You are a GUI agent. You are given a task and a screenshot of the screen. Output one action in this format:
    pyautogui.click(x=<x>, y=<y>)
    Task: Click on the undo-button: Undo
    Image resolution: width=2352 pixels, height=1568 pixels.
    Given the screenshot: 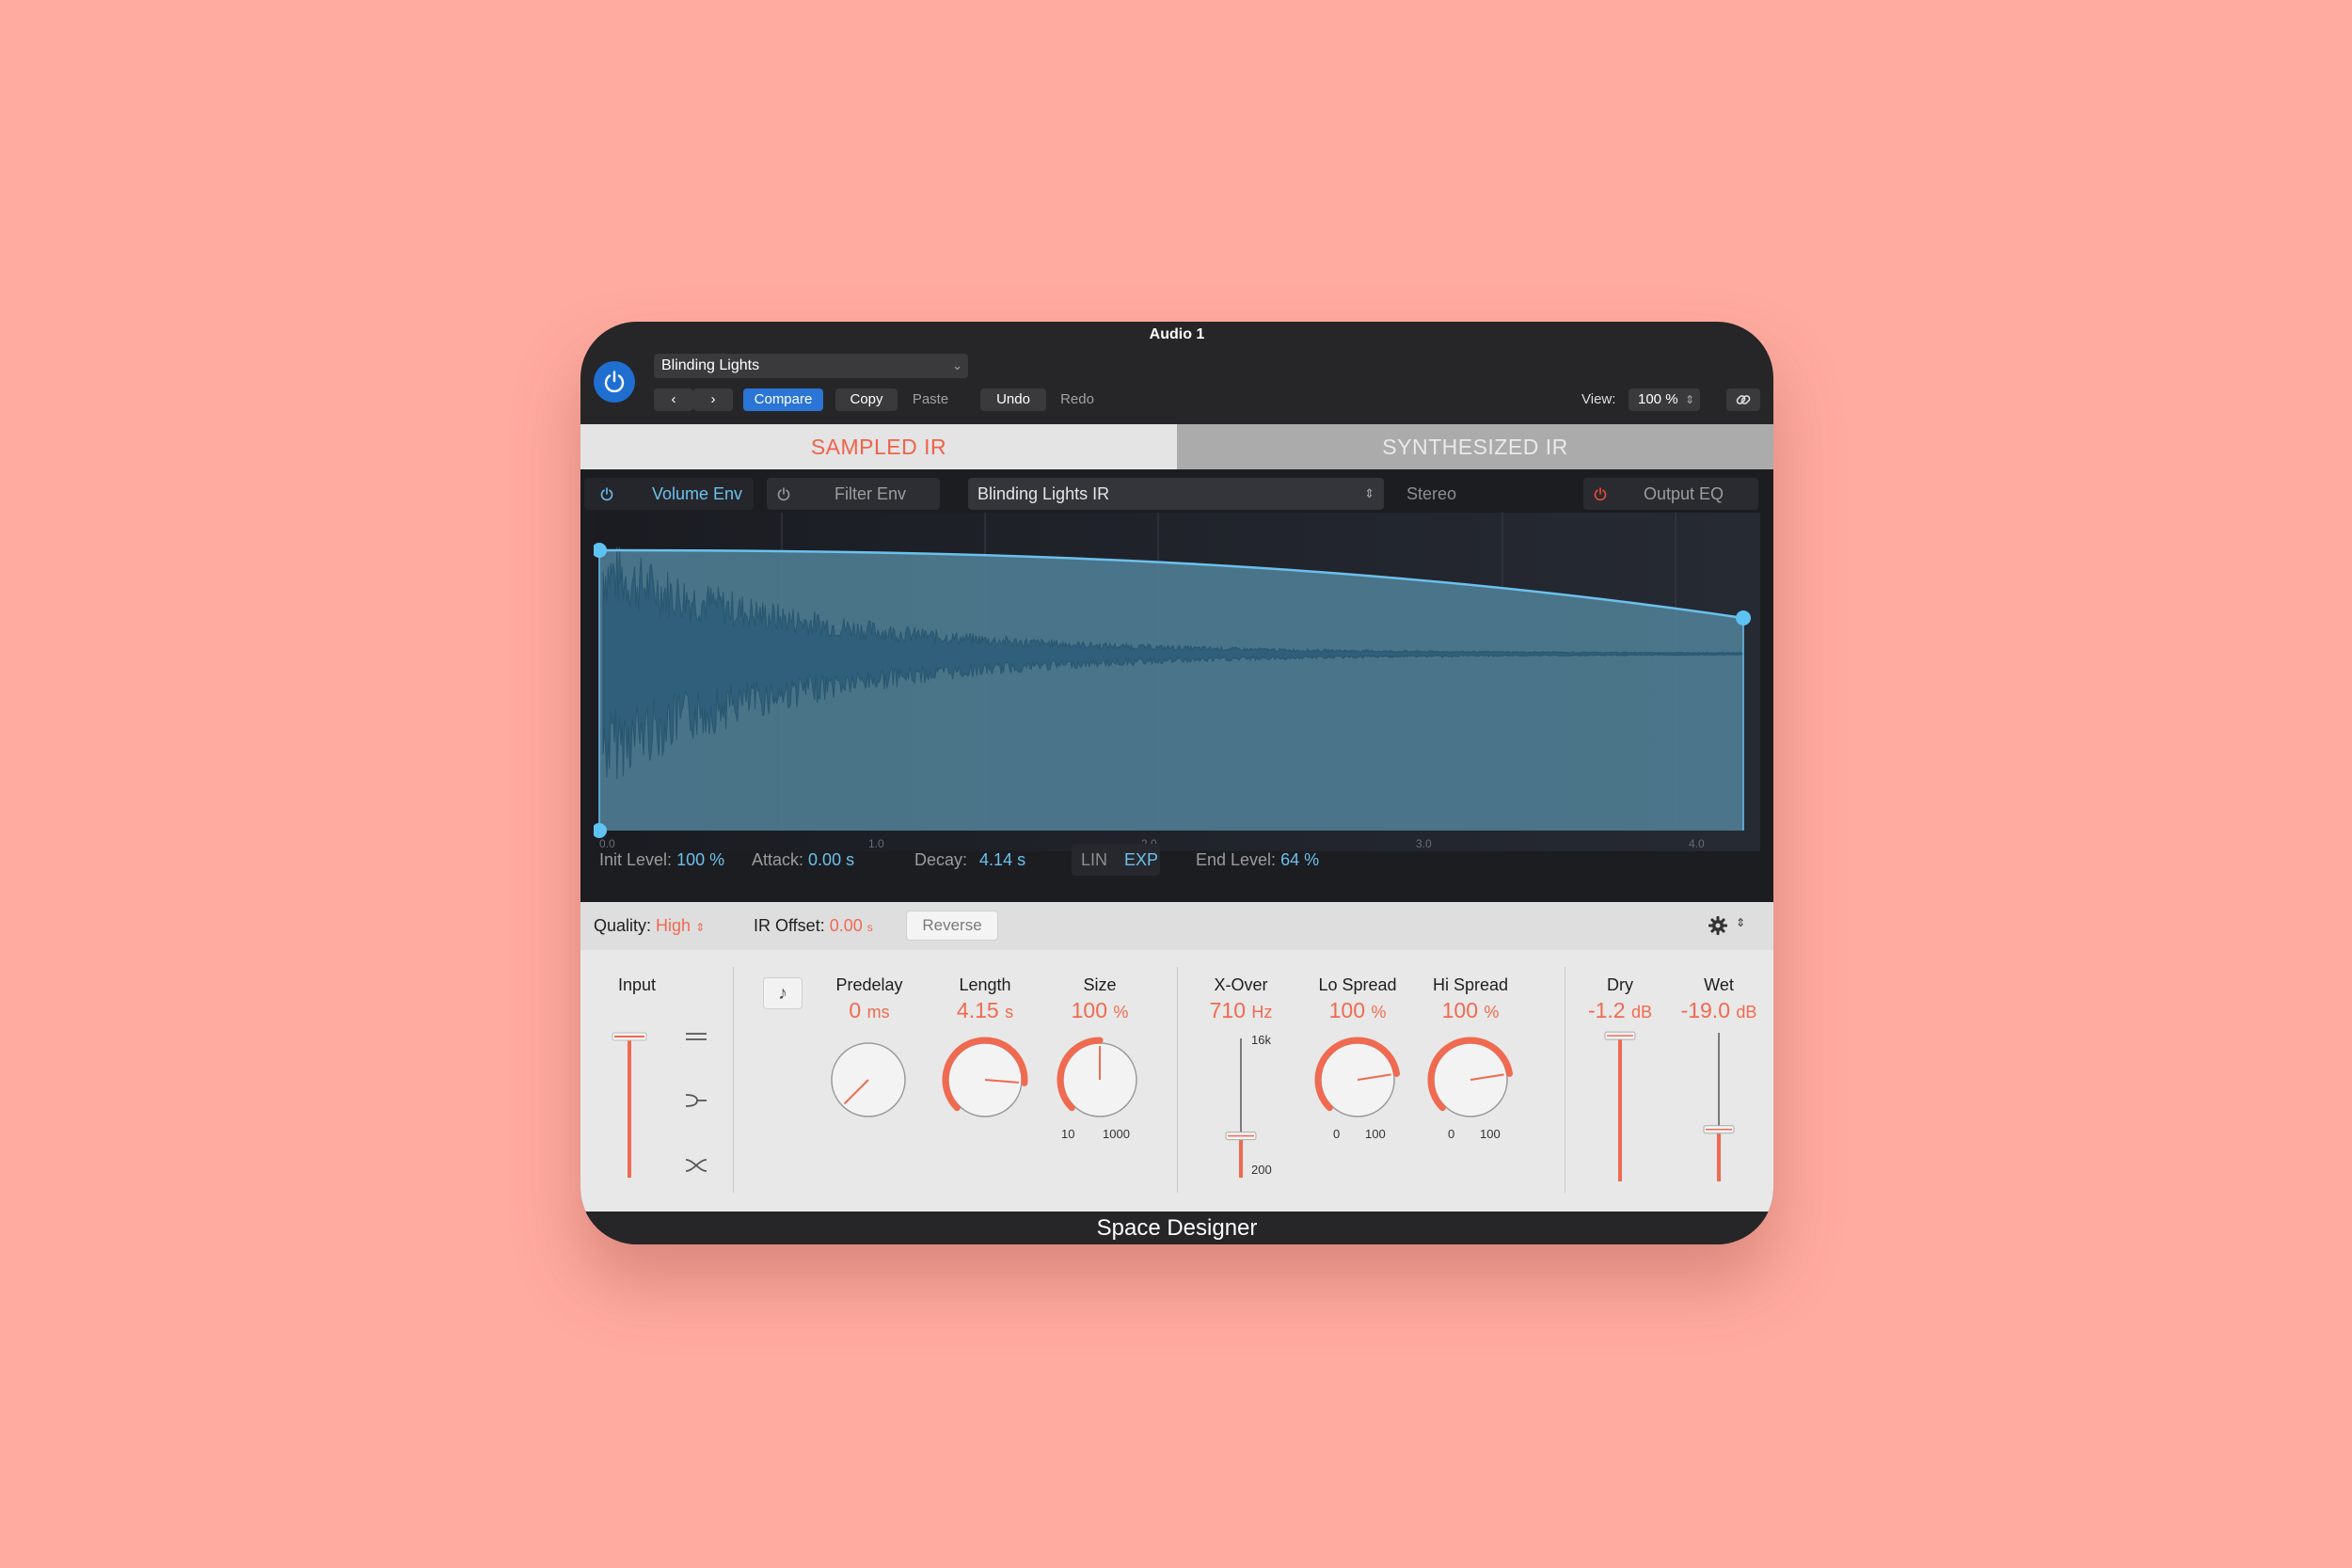 What is the action you would take?
    pyautogui.click(x=1013, y=400)
    